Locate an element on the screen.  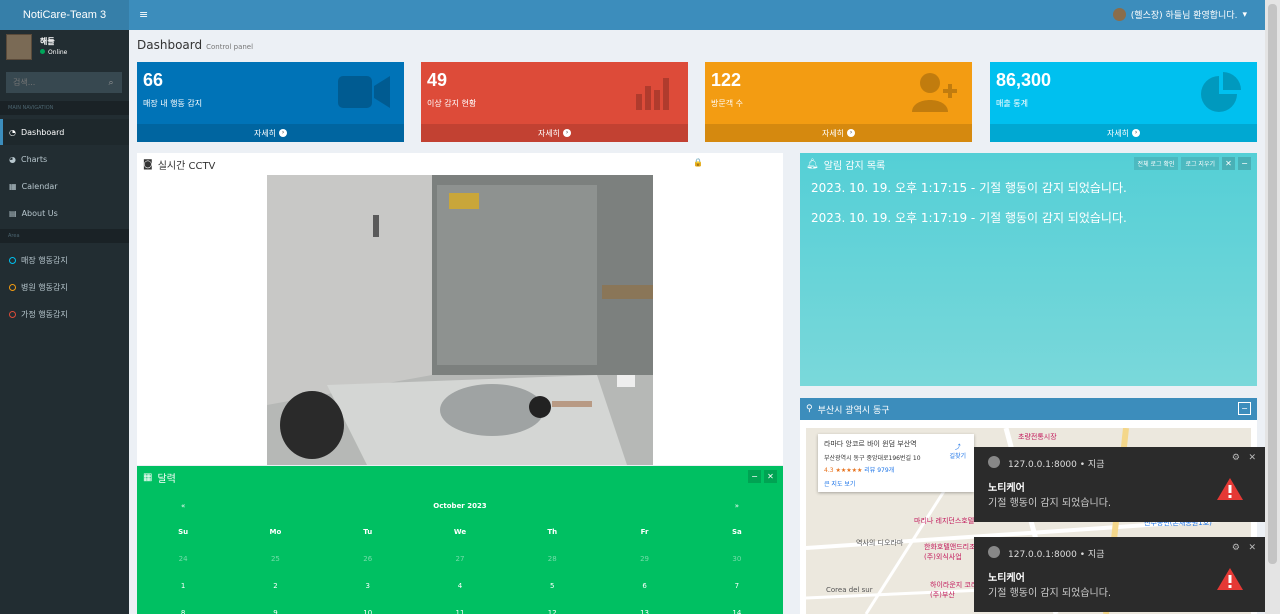
sidebar-item-dashboard: ◔ Dashboard is located at coordinates (64, 132).